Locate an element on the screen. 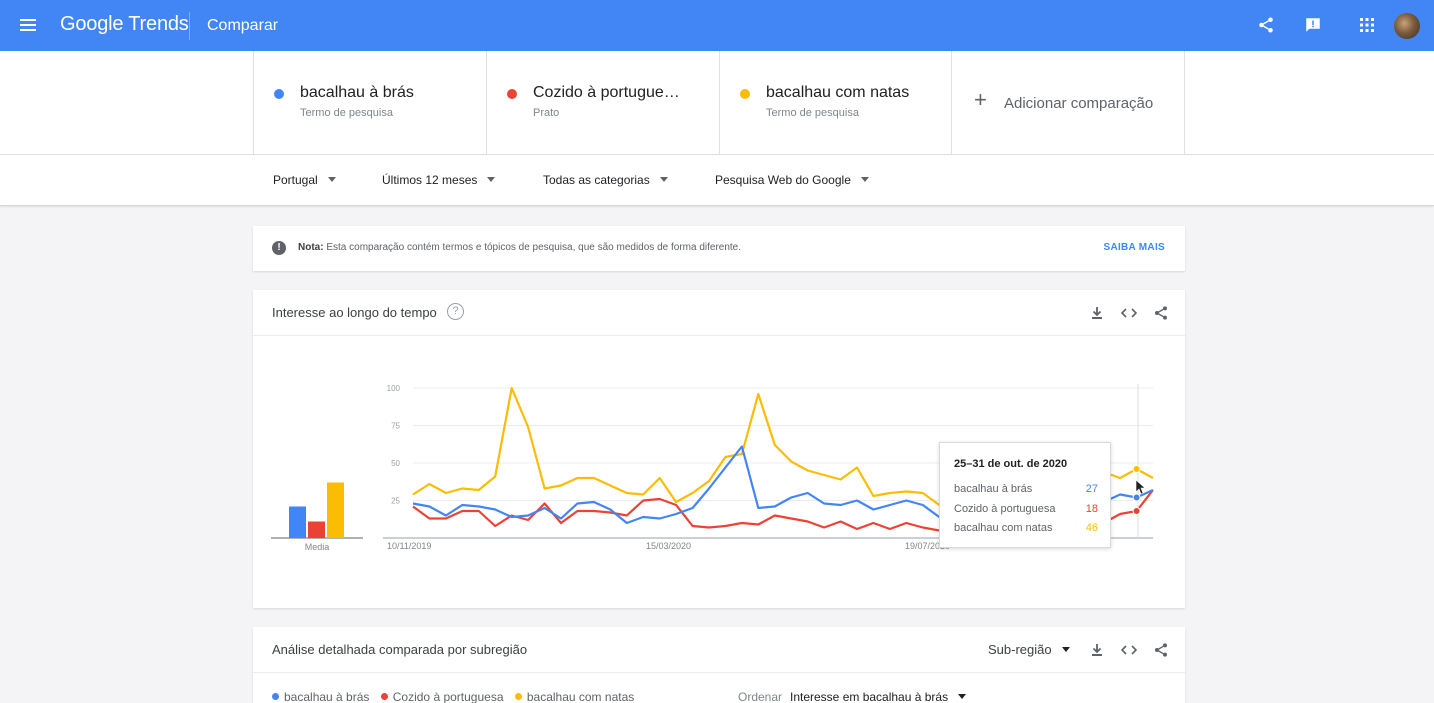 The width and height of the screenshot is (1434, 703). tooltip-row-value: 46 is located at coordinates (1091, 528).